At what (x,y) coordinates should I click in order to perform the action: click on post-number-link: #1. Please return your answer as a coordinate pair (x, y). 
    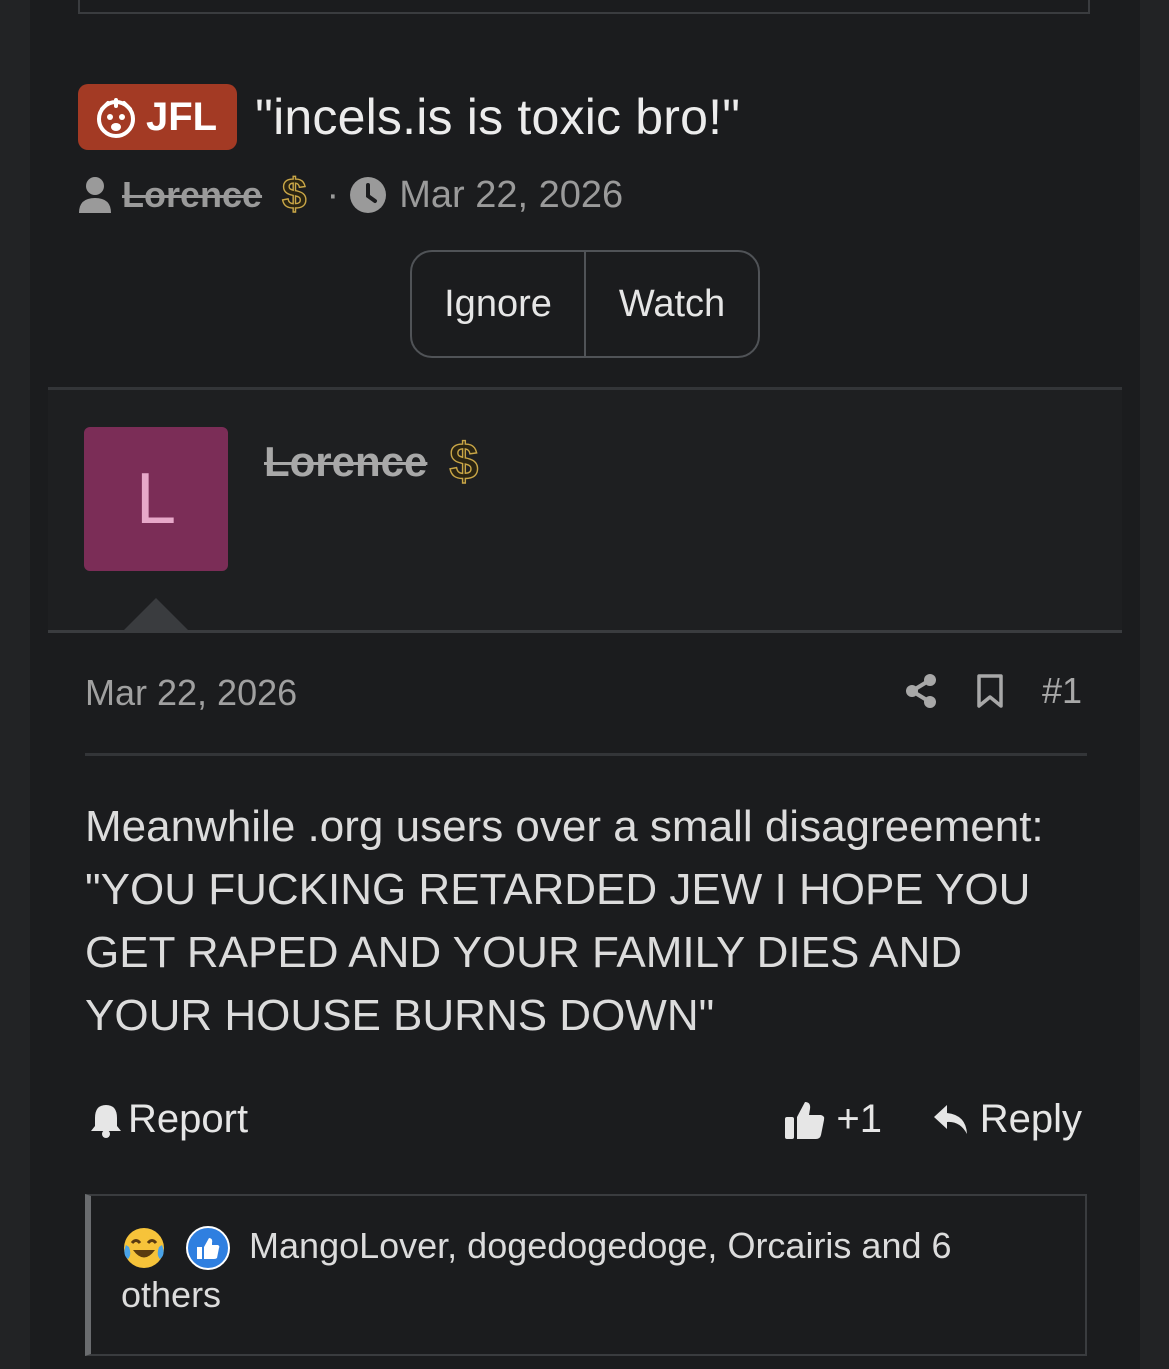
    Looking at the image, I should click on (1062, 691).